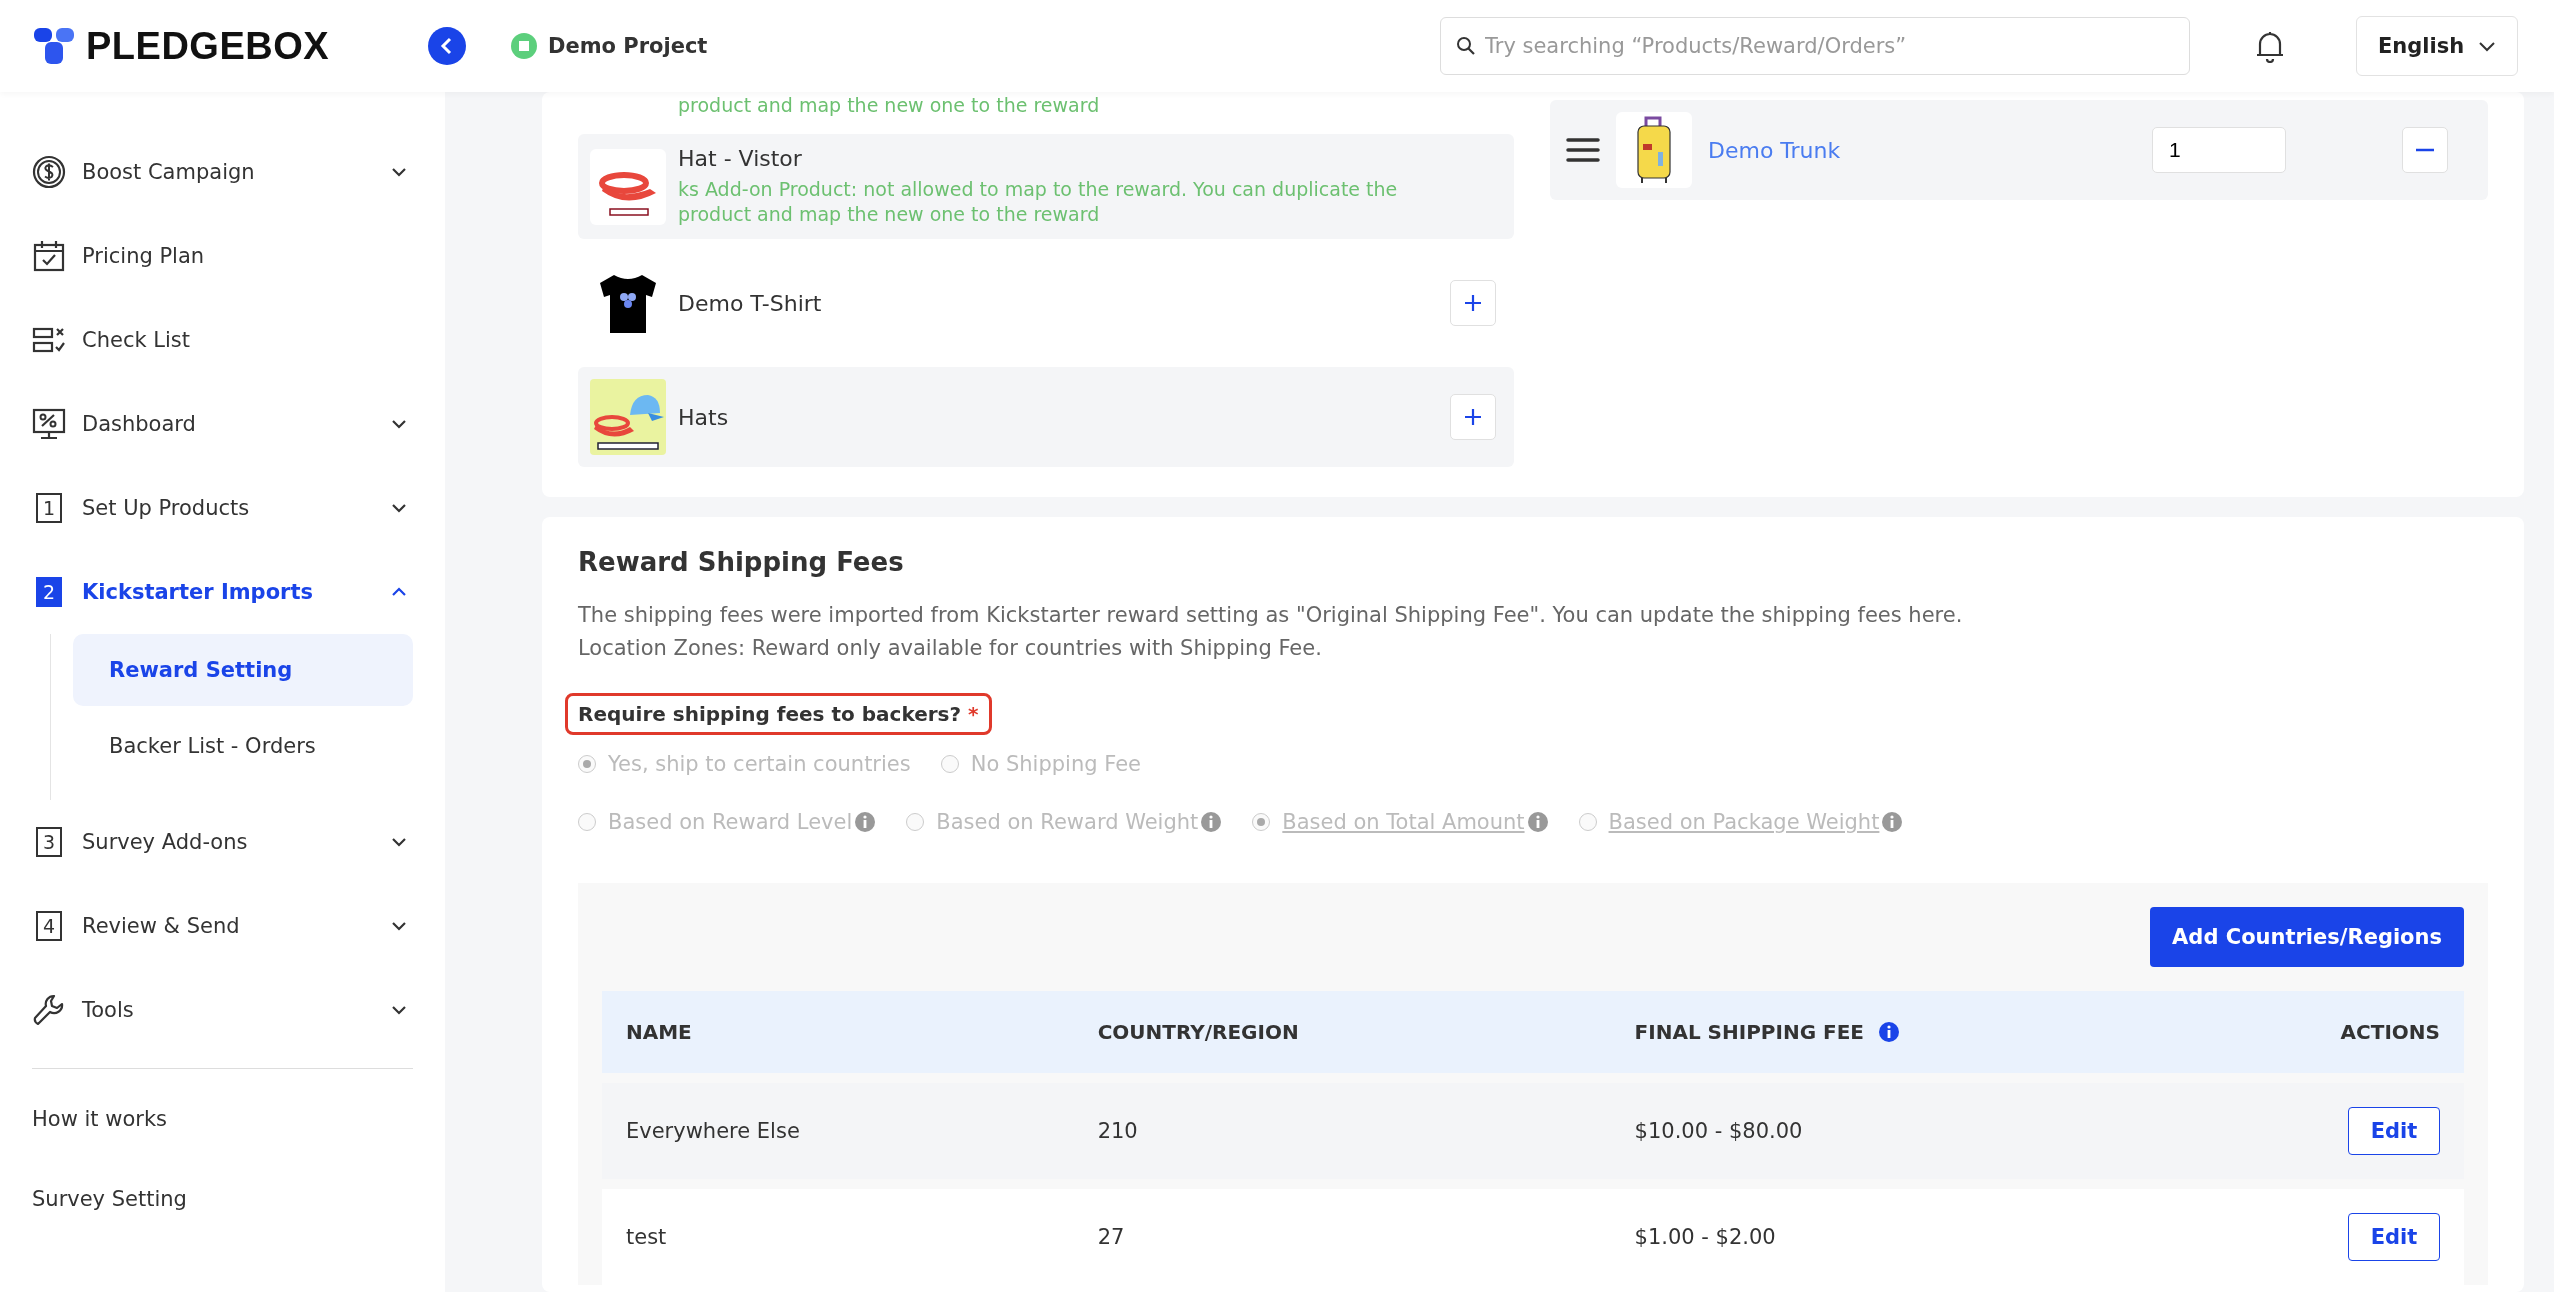  Describe the element at coordinates (222, 424) in the screenshot. I see `sidebar-item: Dashboard` at that location.